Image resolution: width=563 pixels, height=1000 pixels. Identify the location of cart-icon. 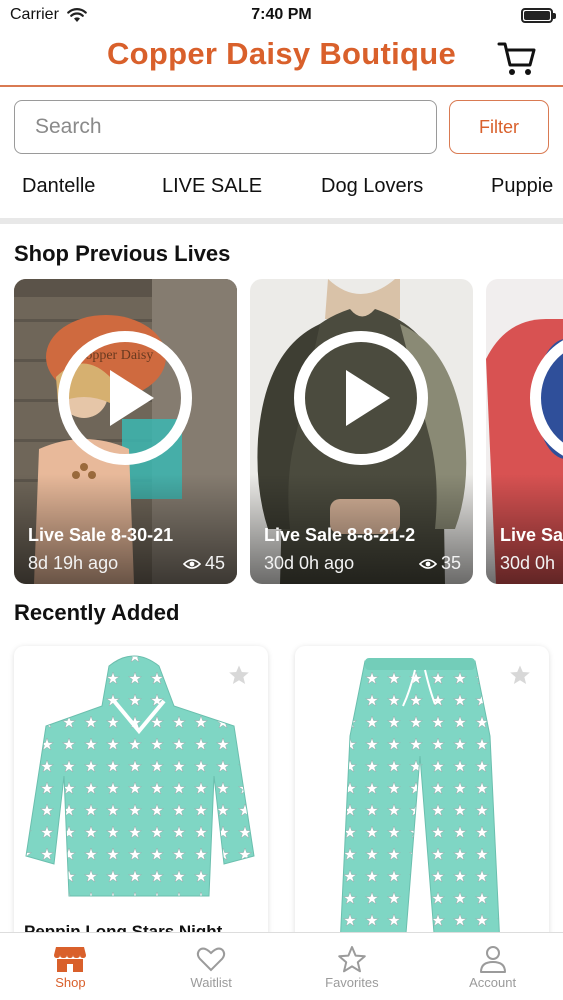
(516, 58).